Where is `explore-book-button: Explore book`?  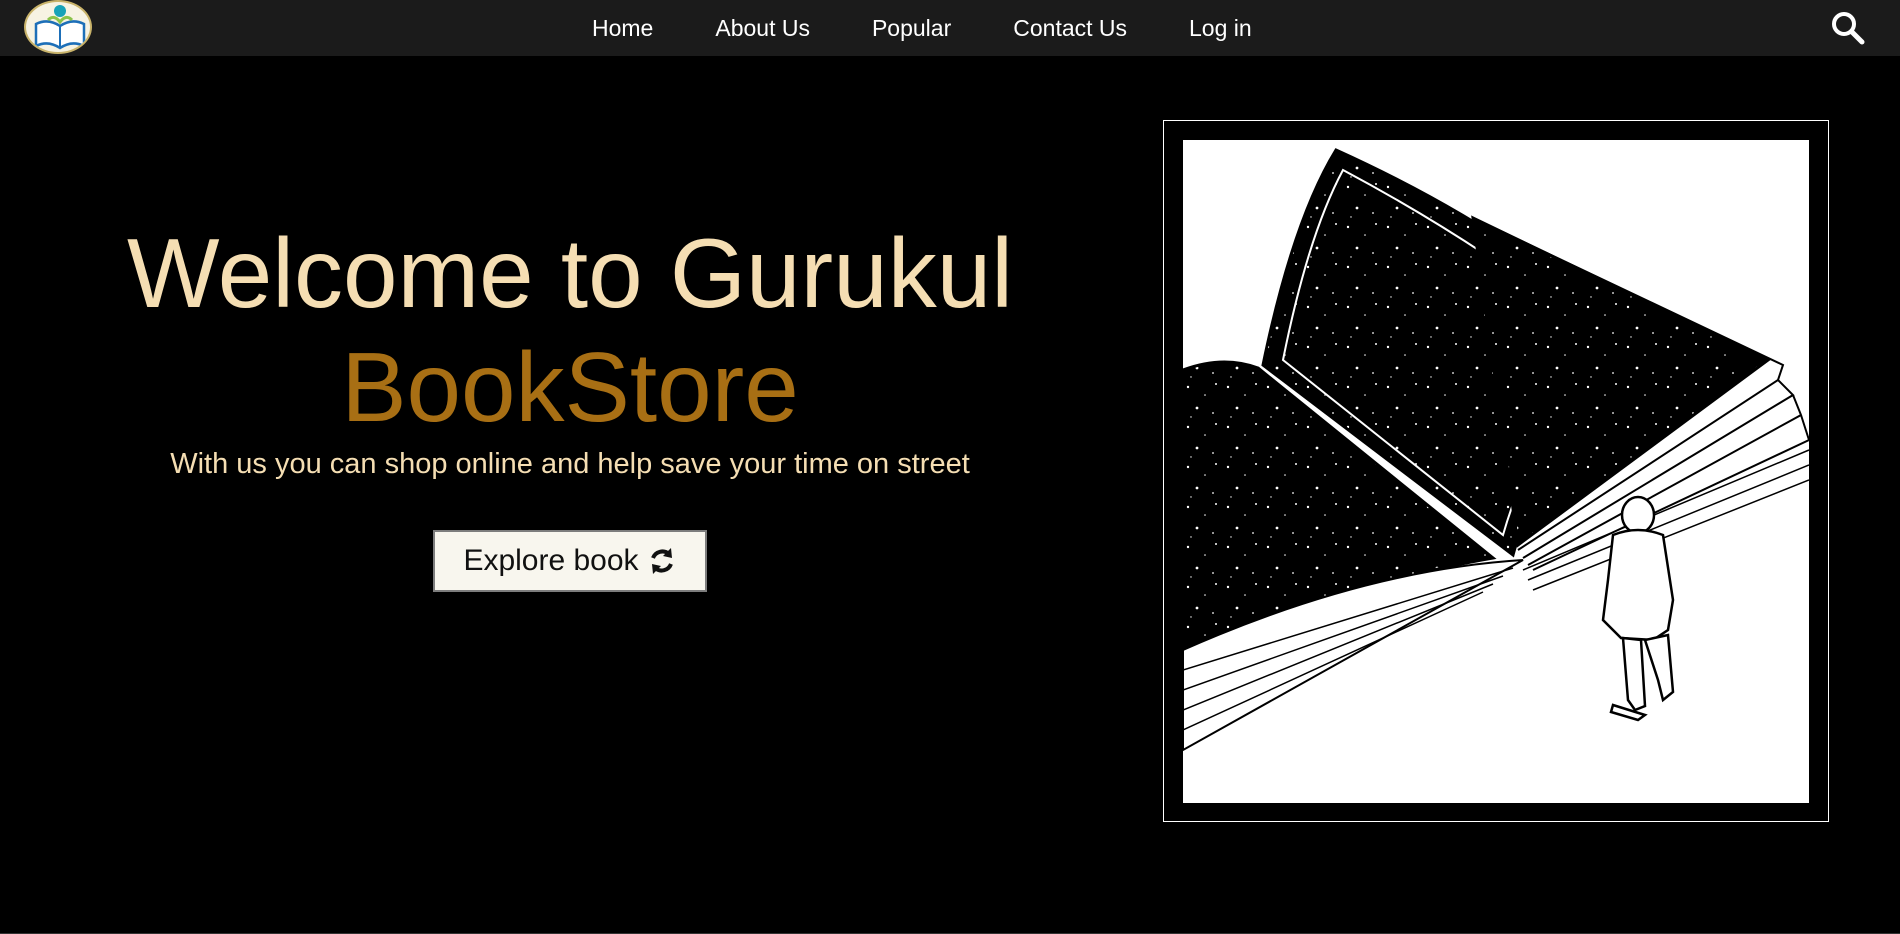
explore-book-button: Explore book is located at coordinates (570, 561).